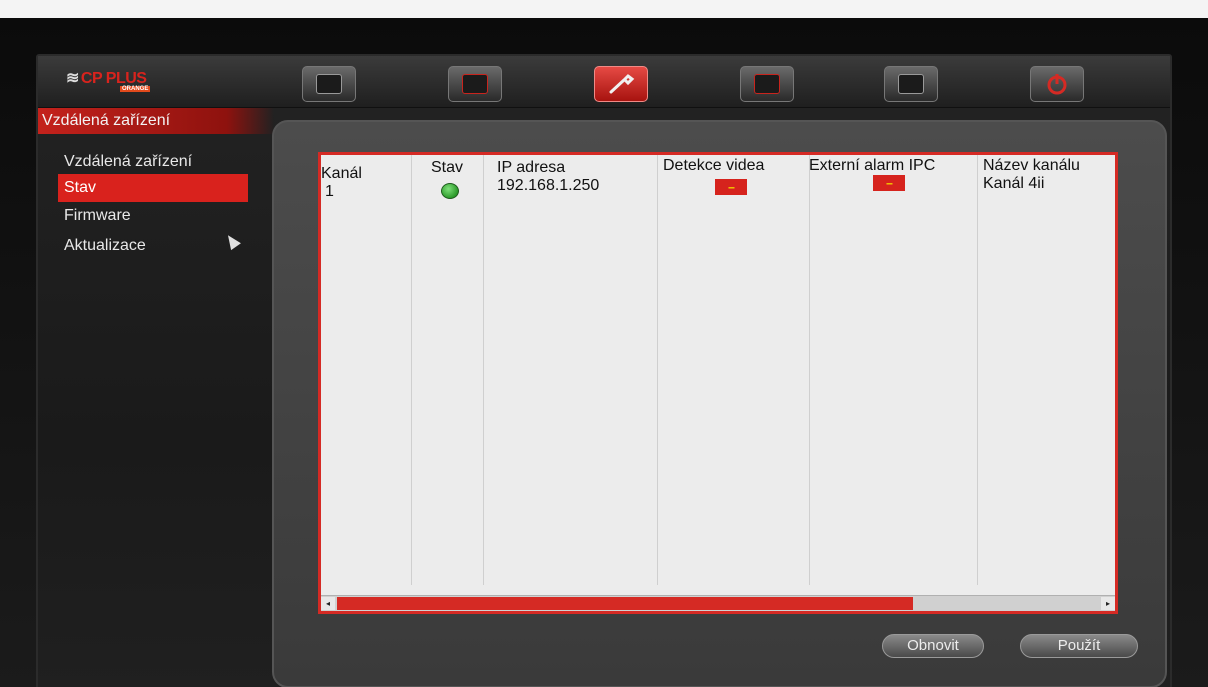 The height and width of the screenshot is (687, 1208). I want to click on power-icon, so click(1057, 84).